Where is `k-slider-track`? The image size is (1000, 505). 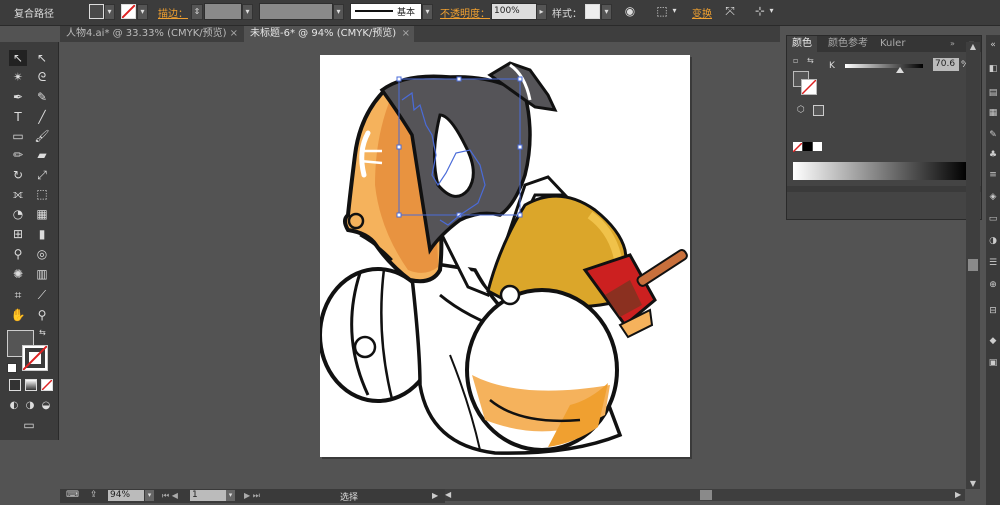
k-slider-track is located at coordinates (884, 66).